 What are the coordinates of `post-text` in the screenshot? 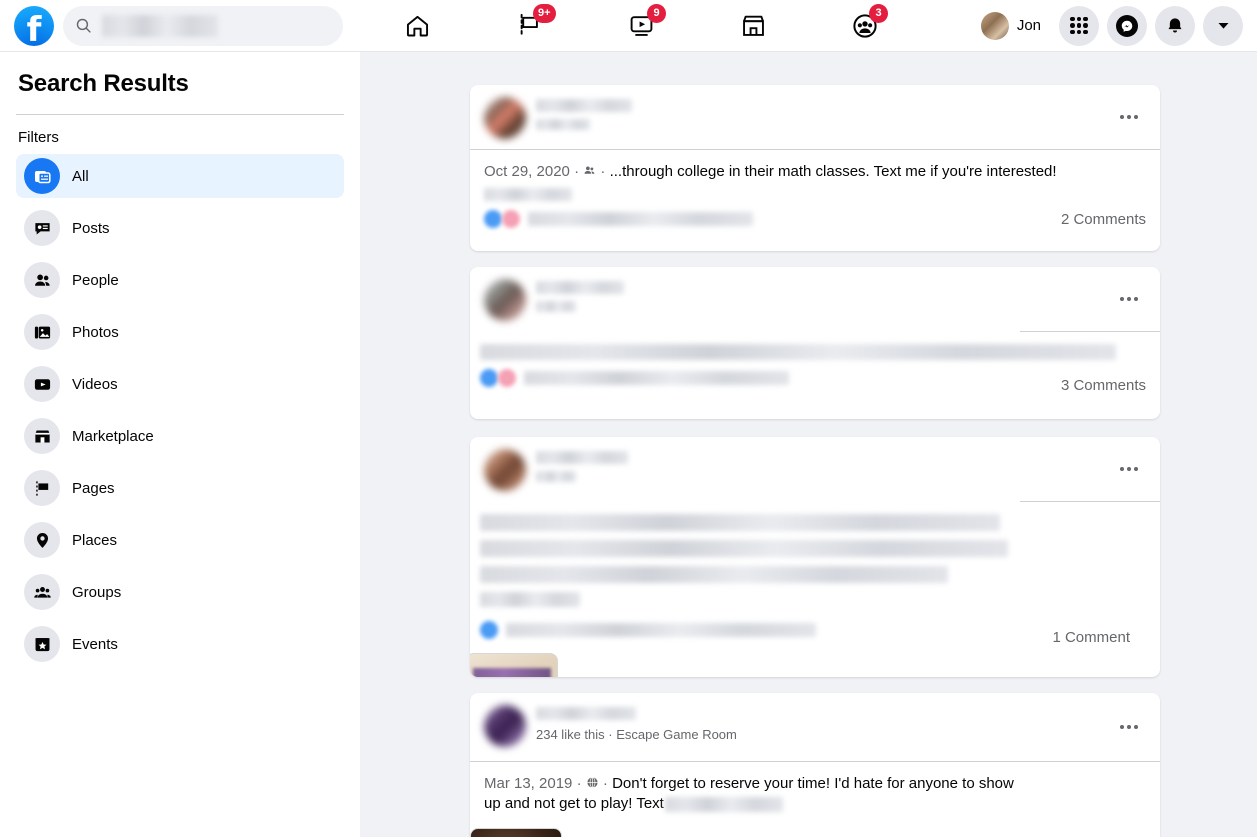 It's located at (798, 352).